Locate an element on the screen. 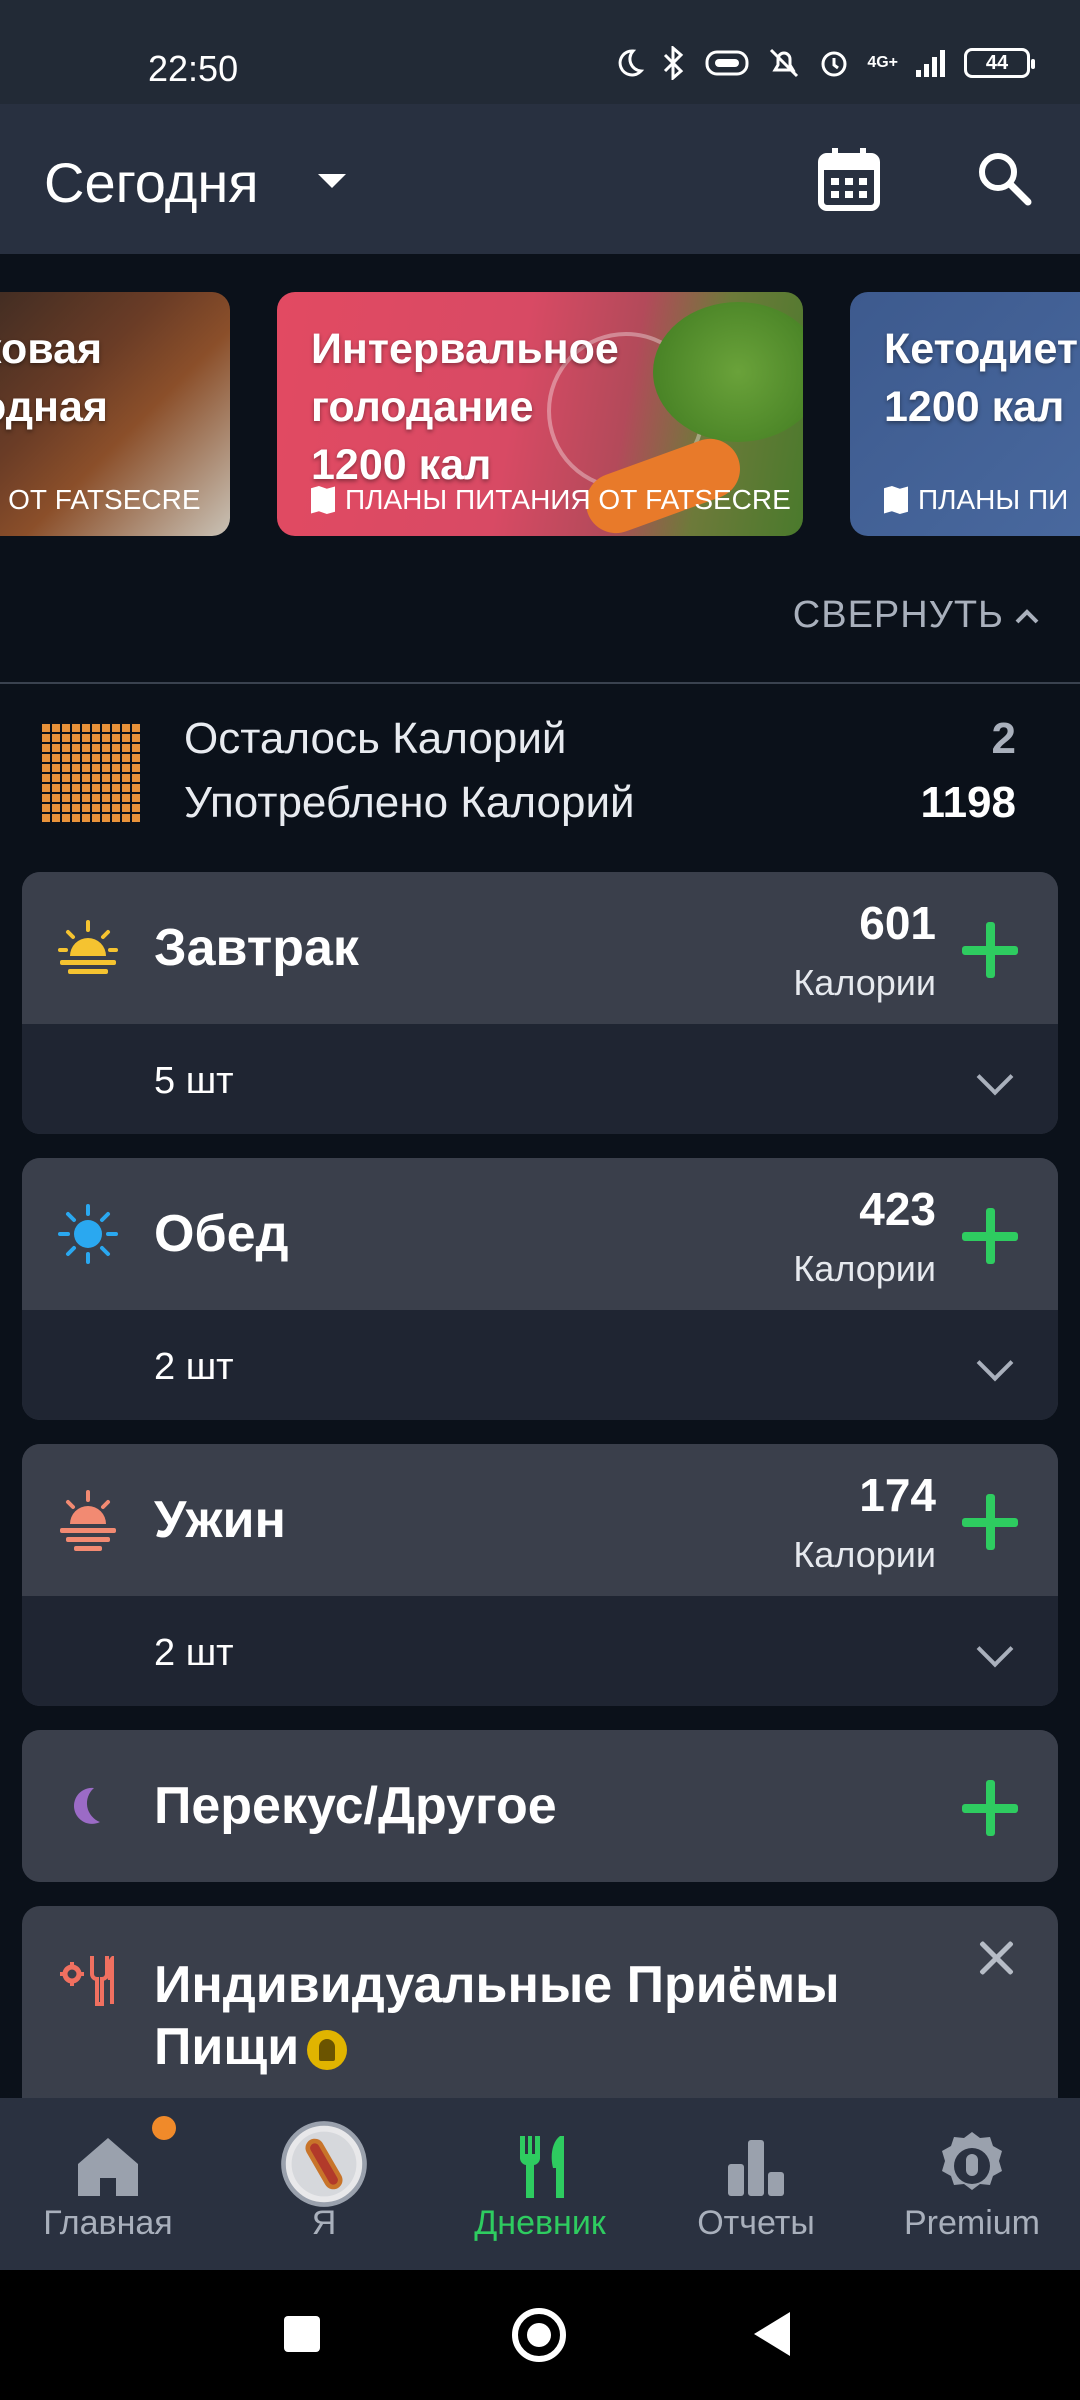 The height and width of the screenshot is (2400, 1080). meal-header: Завтрак 601 Калории is located at coordinates (540, 948).